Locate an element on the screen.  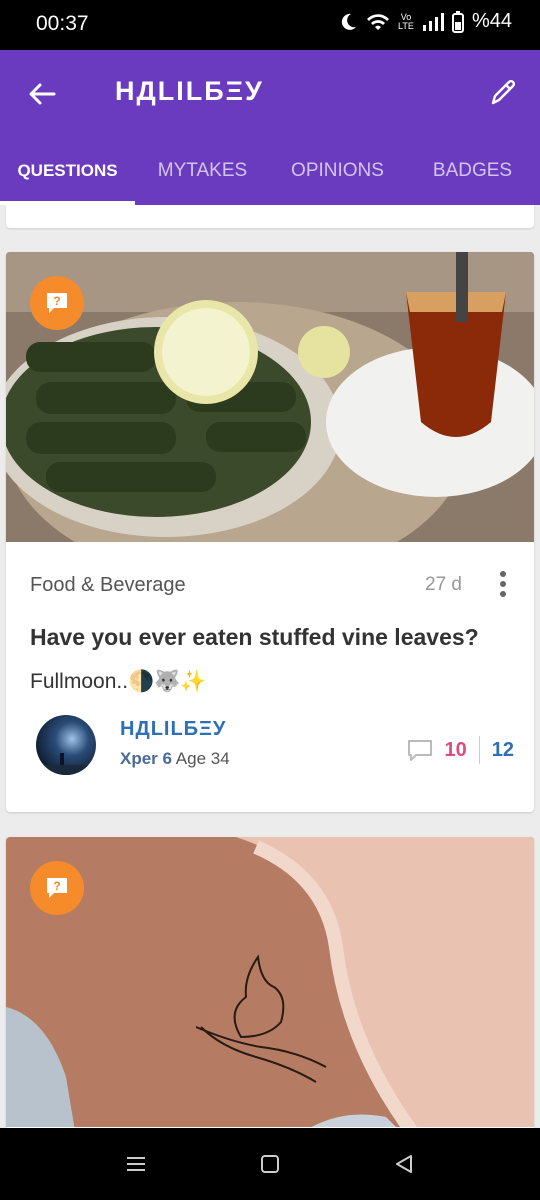
post-stats: 10 12 is located at coordinates (460, 750).